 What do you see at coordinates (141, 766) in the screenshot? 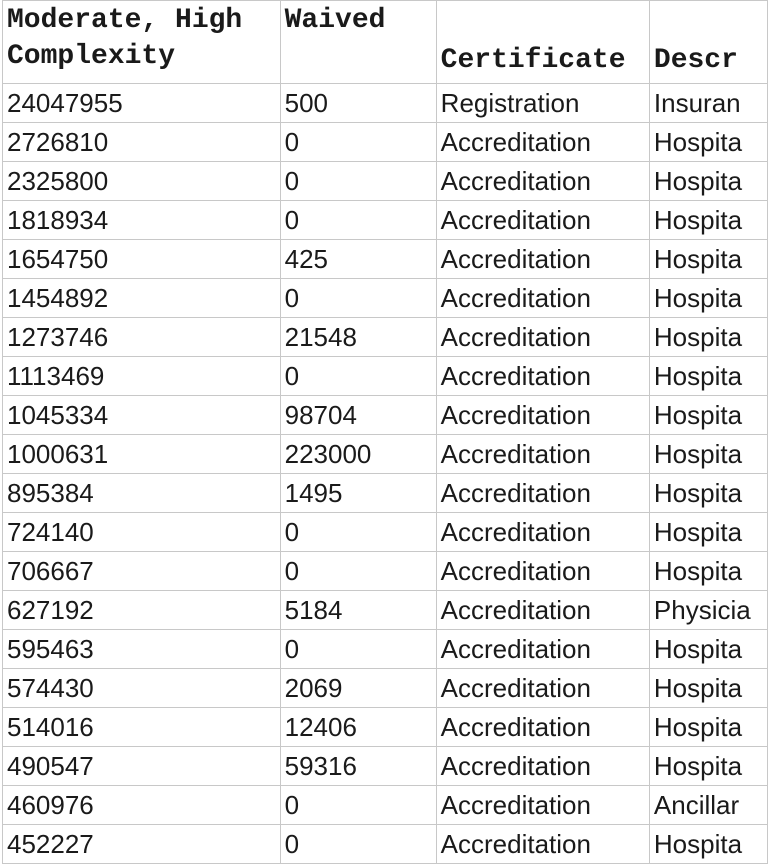
I see `cell-moderate-high-complexity: 490547` at bounding box center [141, 766].